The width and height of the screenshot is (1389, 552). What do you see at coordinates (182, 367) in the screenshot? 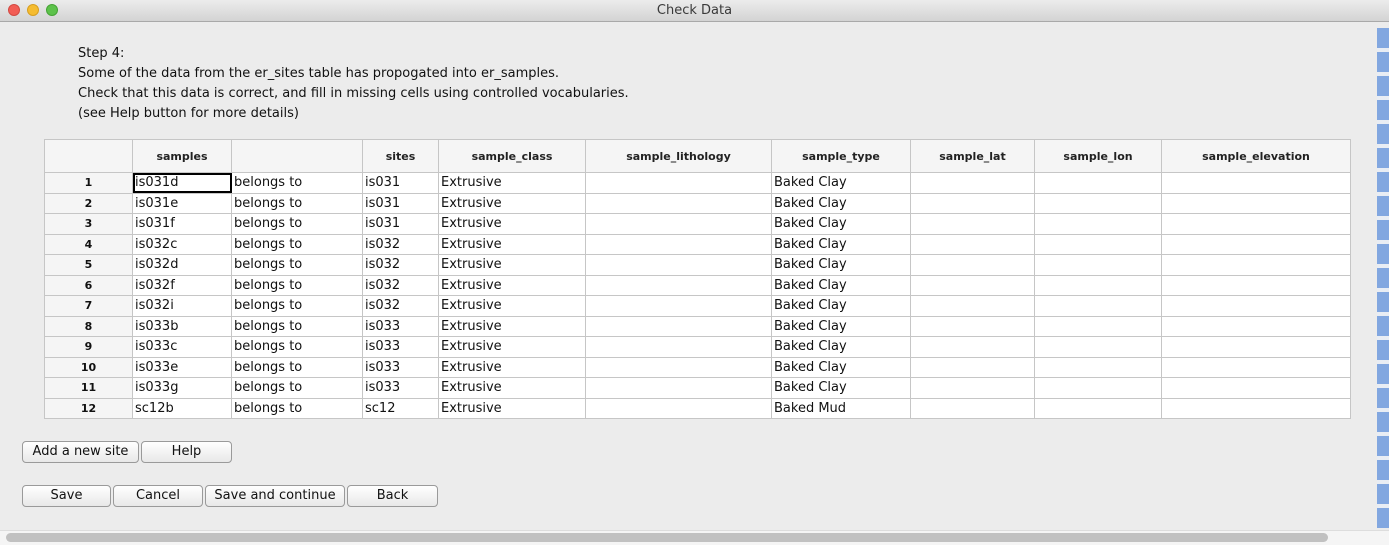
I see `grid-cell: is033e` at bounding box center [182, 367].